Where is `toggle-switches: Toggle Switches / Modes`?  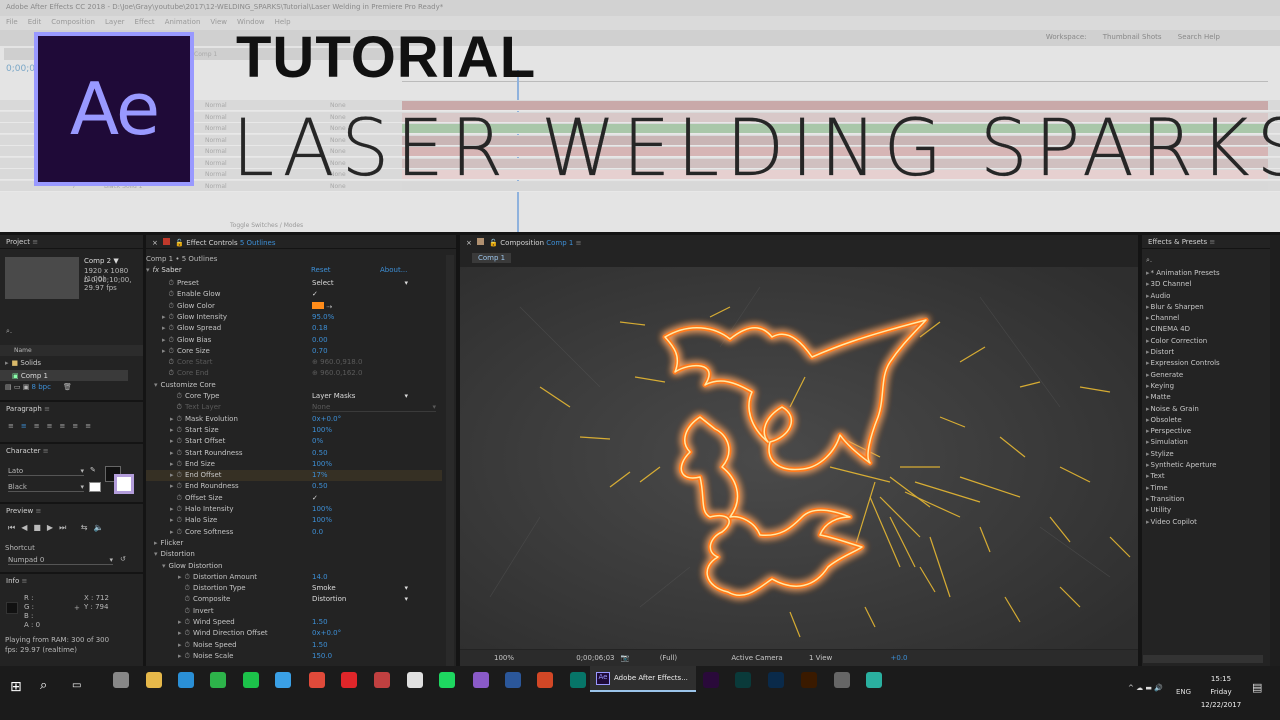 toggle-switches: Toggle Switches / Modes is located at coordinates (266, 225).